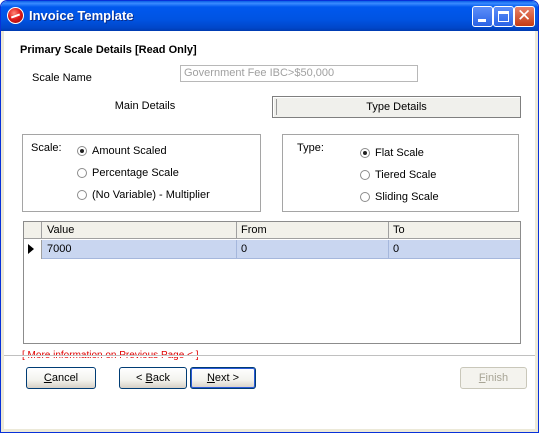 The image size is (539, 433). What do you see at coordinates (129, 151) in the screenshot?
I see `radio-label: Amount Scaled` at bounding box center [129, 151].